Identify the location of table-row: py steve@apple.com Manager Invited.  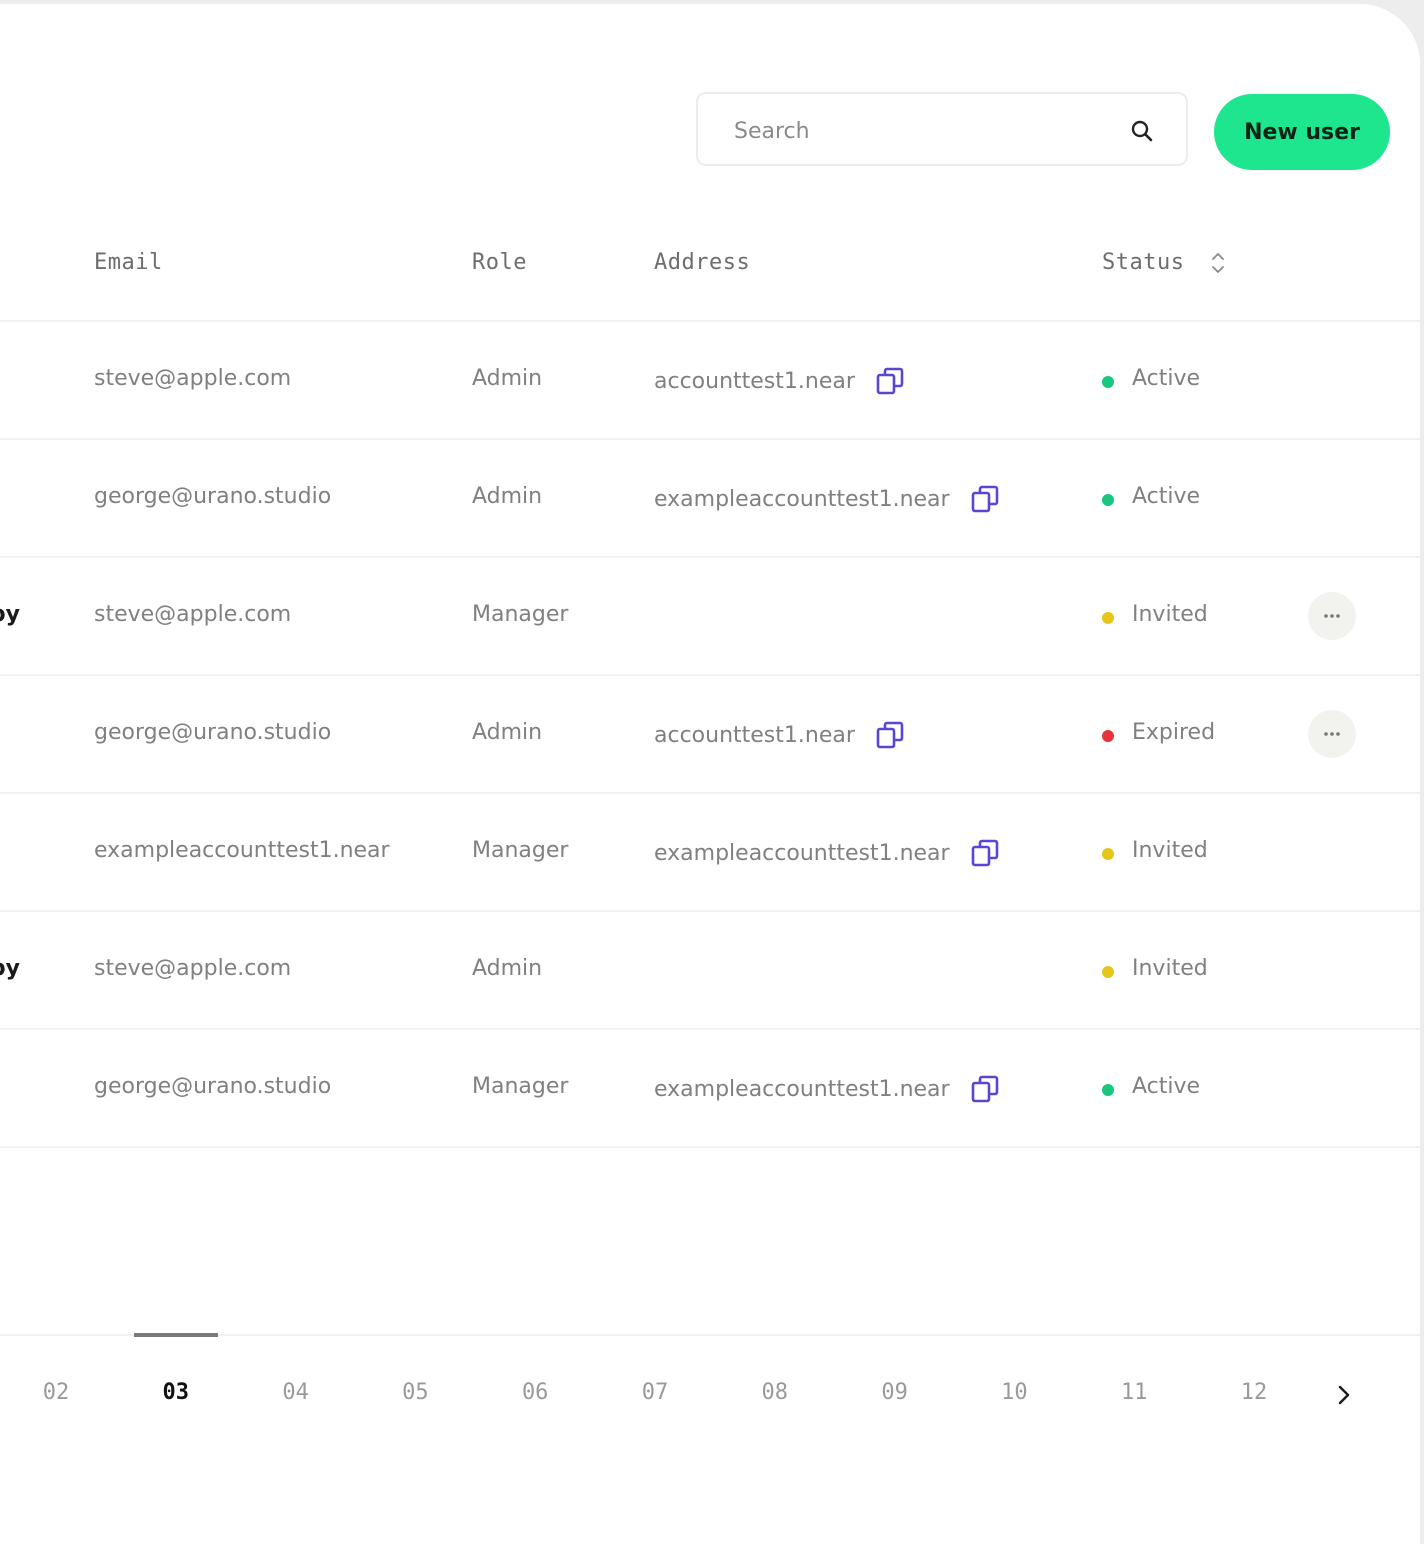
(710, 617).